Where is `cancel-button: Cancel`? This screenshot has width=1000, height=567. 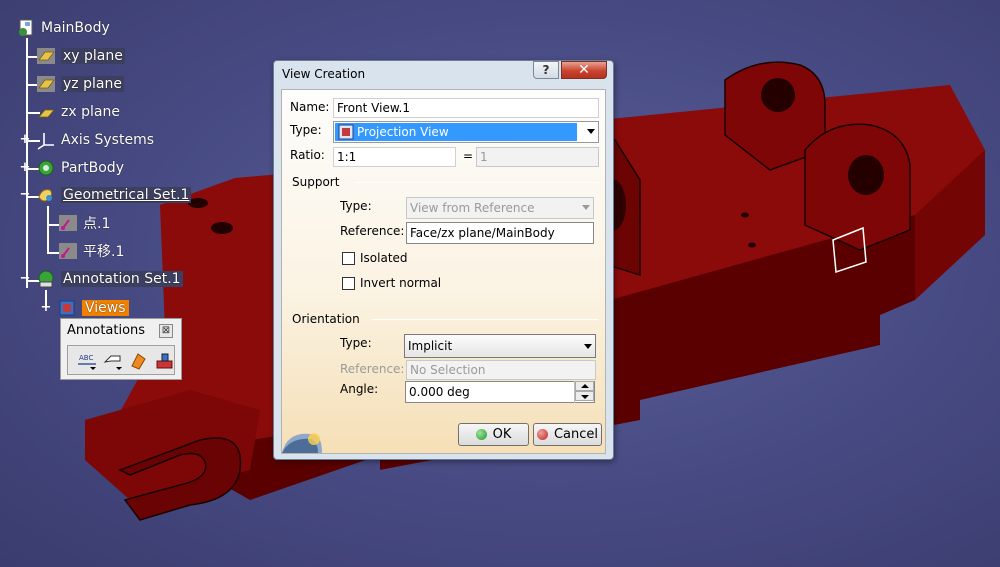
cancel-button: Cancel is located at coordinates (567, 434).